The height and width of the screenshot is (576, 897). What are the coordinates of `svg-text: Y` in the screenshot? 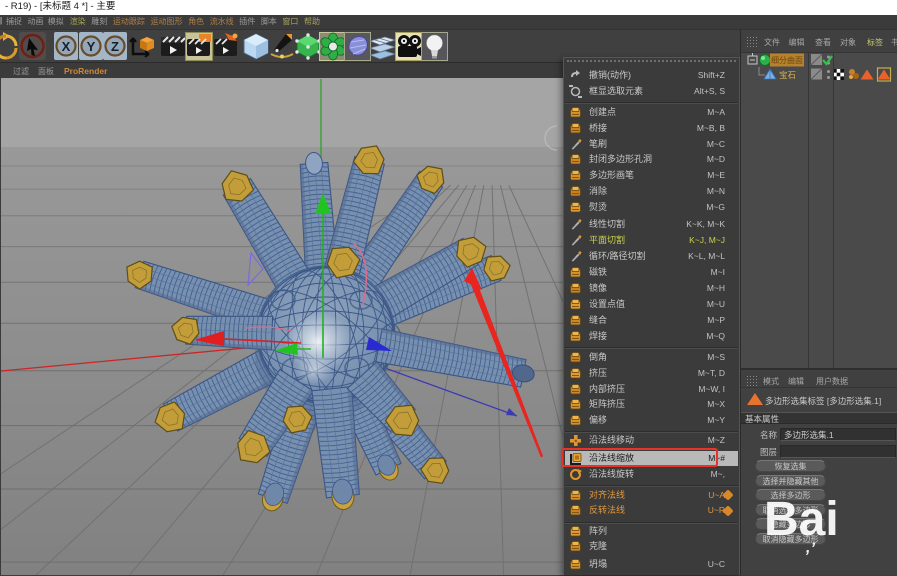 It's located at (90, 46).